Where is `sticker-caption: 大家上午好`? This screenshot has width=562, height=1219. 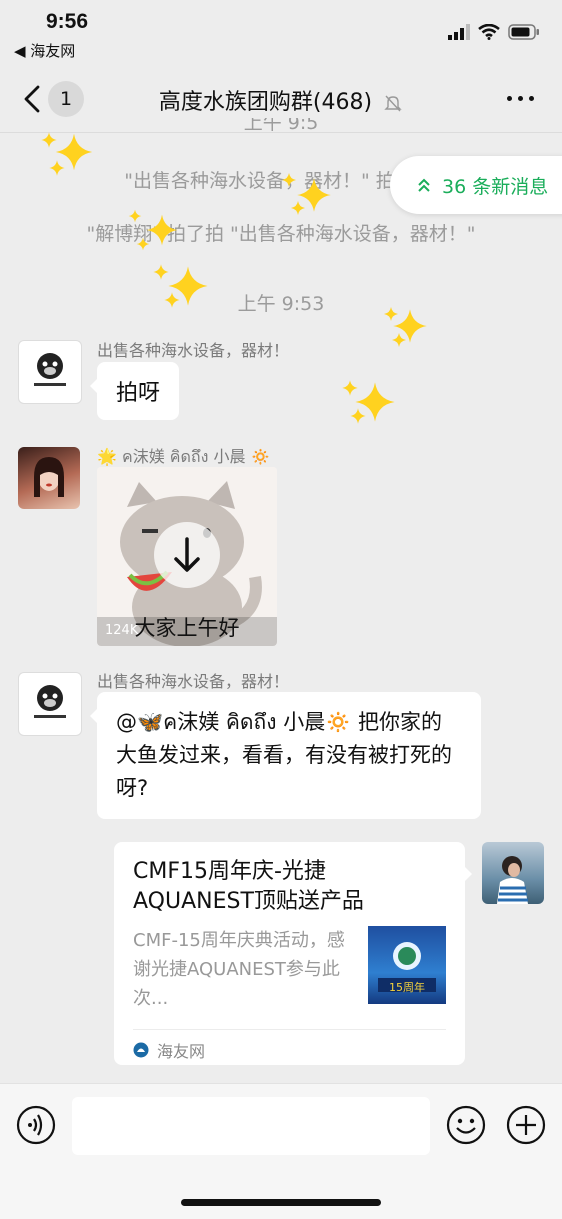 sticker-caption: 大家上午好 is located at coordinates (187, 628).